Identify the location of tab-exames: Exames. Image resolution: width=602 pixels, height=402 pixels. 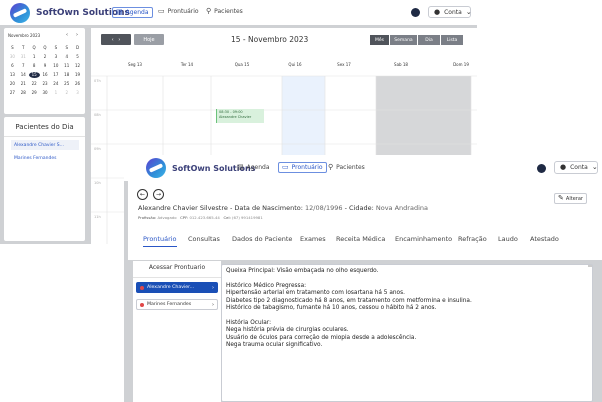
(313, 239).